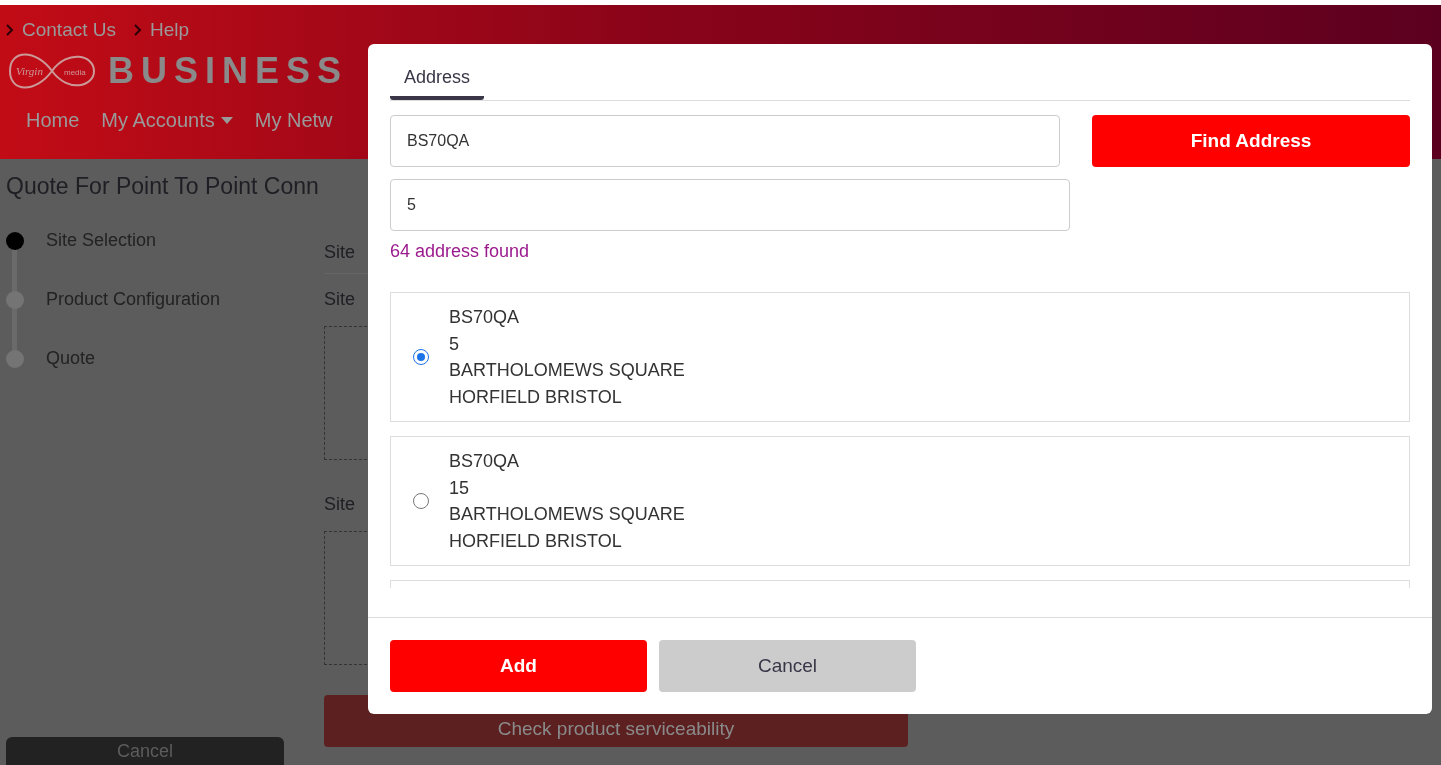  I want to click on result-count: 64 address found, so click(460, 251).